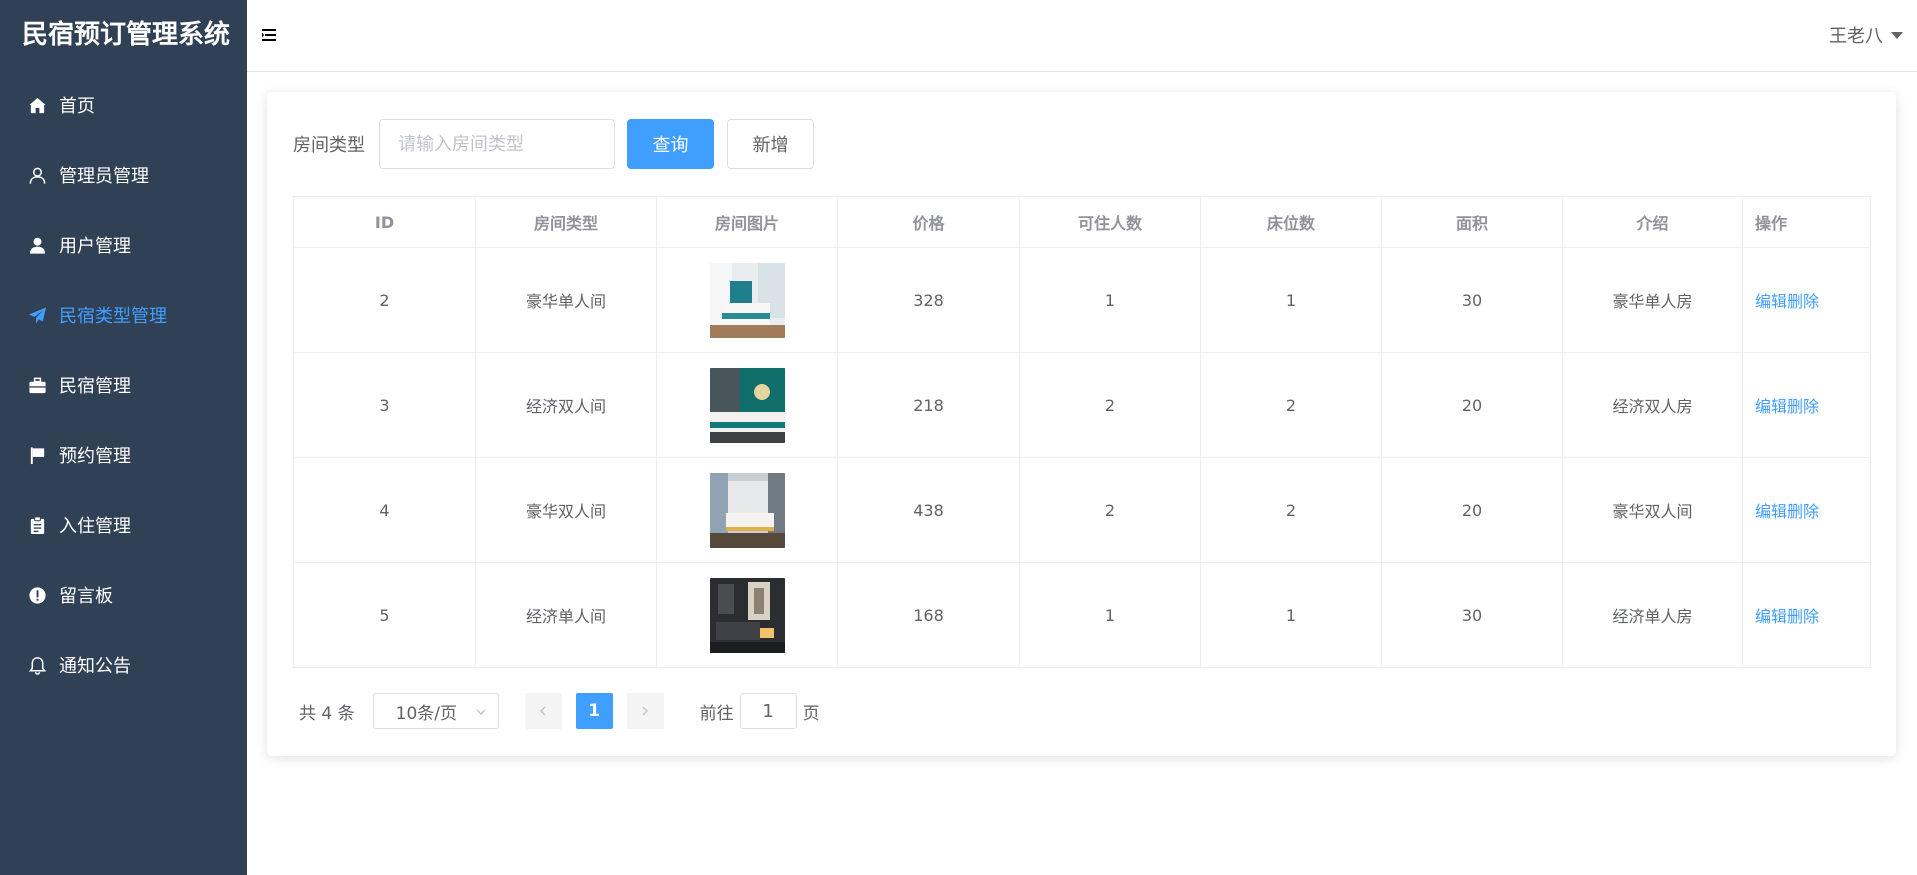  What do you see at coordinates (1652, 222) in the screenshot?
I see `column-header-intro: 介绍` at bounding box center [1652, 222].